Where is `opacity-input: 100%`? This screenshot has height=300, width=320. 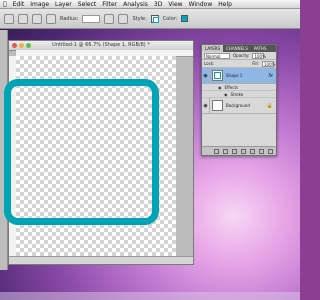 opacity-input: 100% is located at coordinates (259, 55).